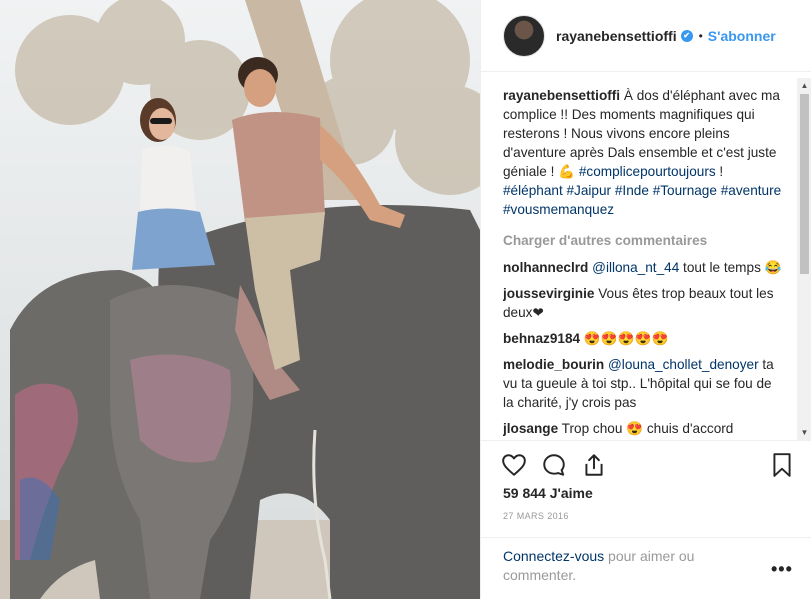  What do you see at coordinates (804, 85) in the screenshot?
I see `scroll-up-arrow-icon: ▲` at bounding box center [804, 85].